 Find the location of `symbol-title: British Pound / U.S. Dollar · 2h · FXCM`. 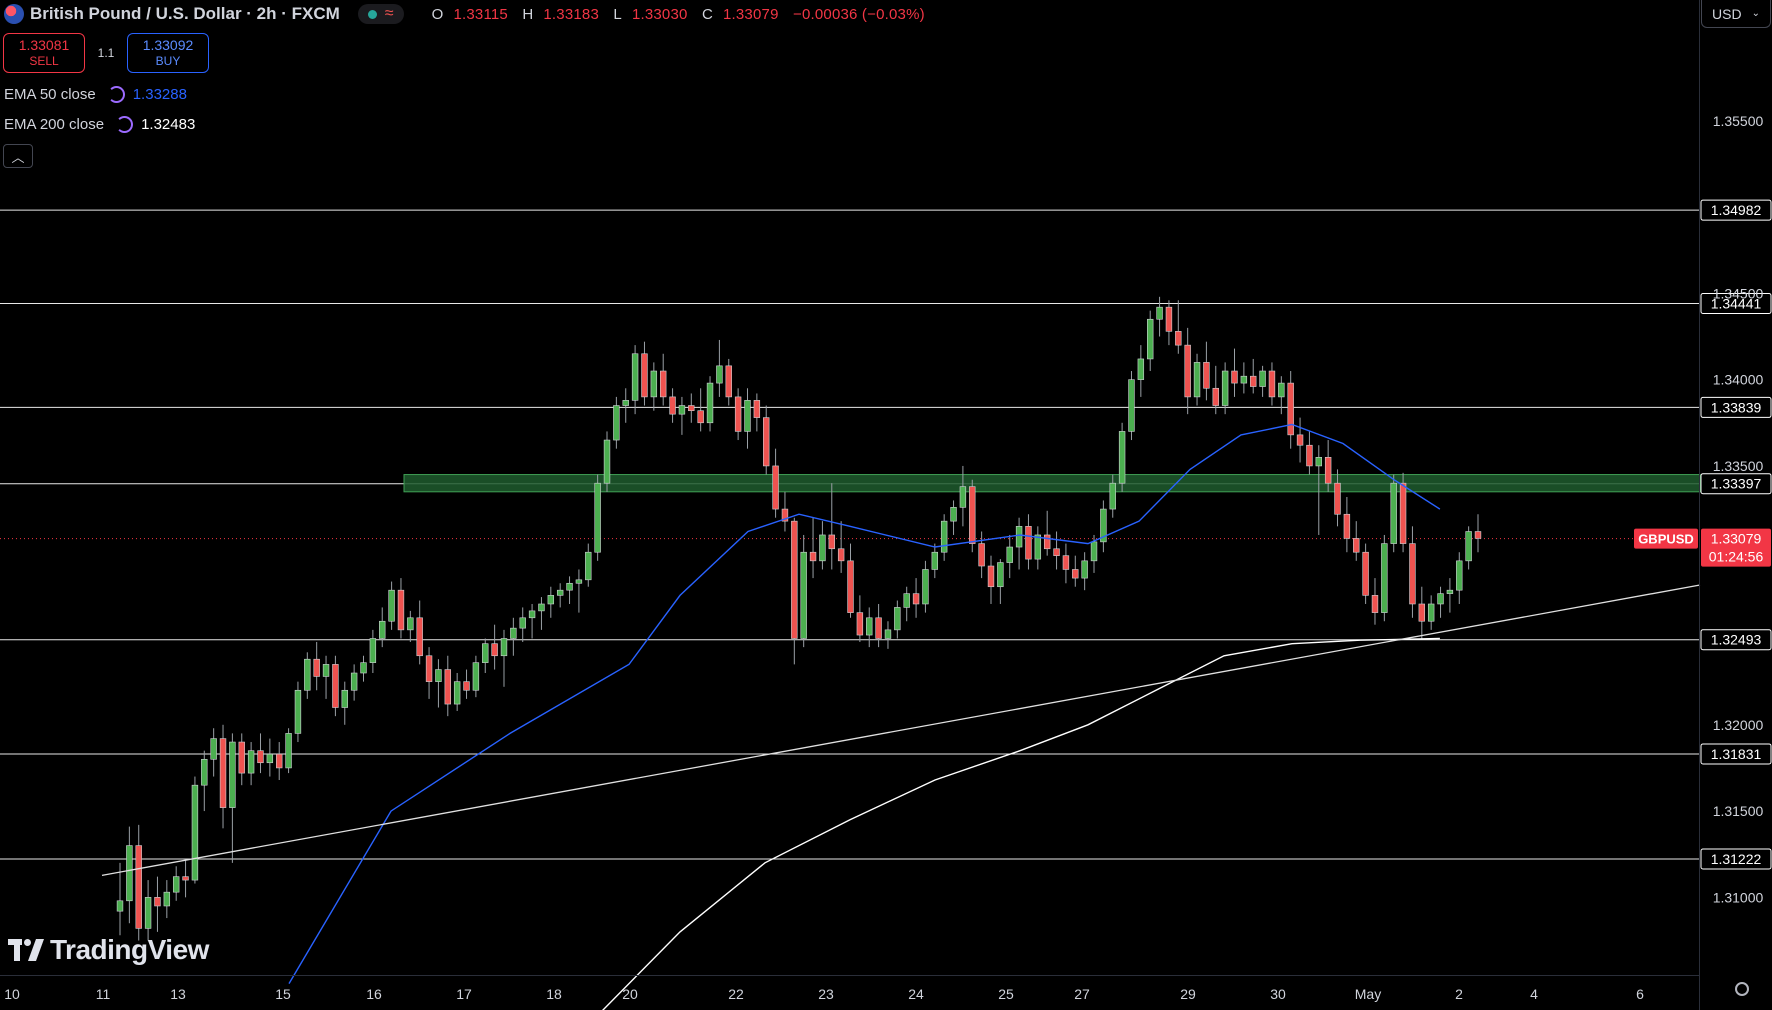

symbol-title: British Pound / U.S. Dollar · 2h · FXCM is located at coordinates (185, 14).